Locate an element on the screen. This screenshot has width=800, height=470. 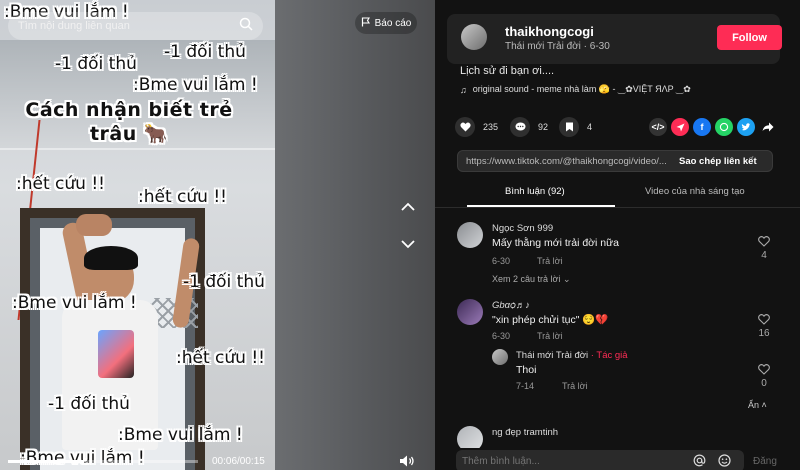
chevron-down-icon is located at coordinates (408, 245).